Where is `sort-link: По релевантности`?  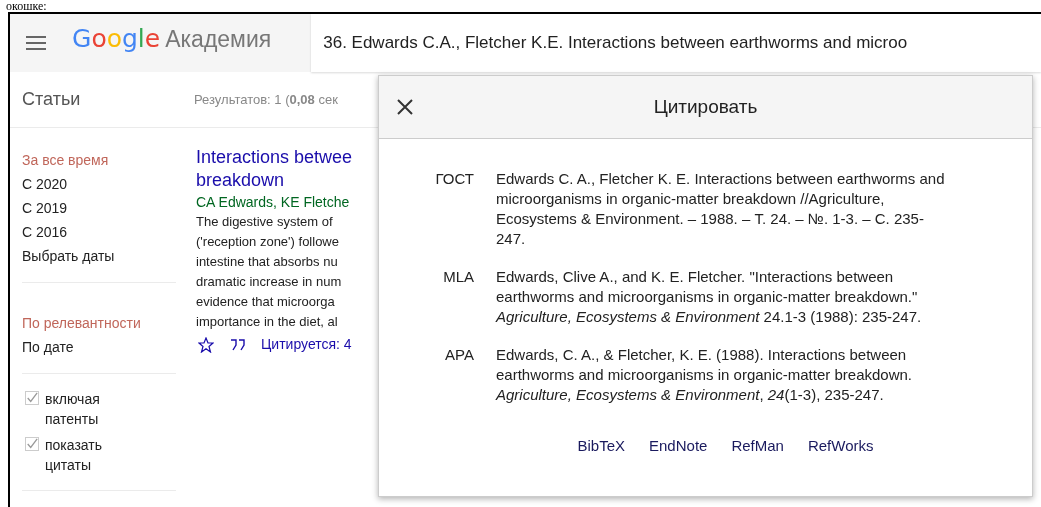 sort-link: По релевантности is located at coordinates (99, 323).